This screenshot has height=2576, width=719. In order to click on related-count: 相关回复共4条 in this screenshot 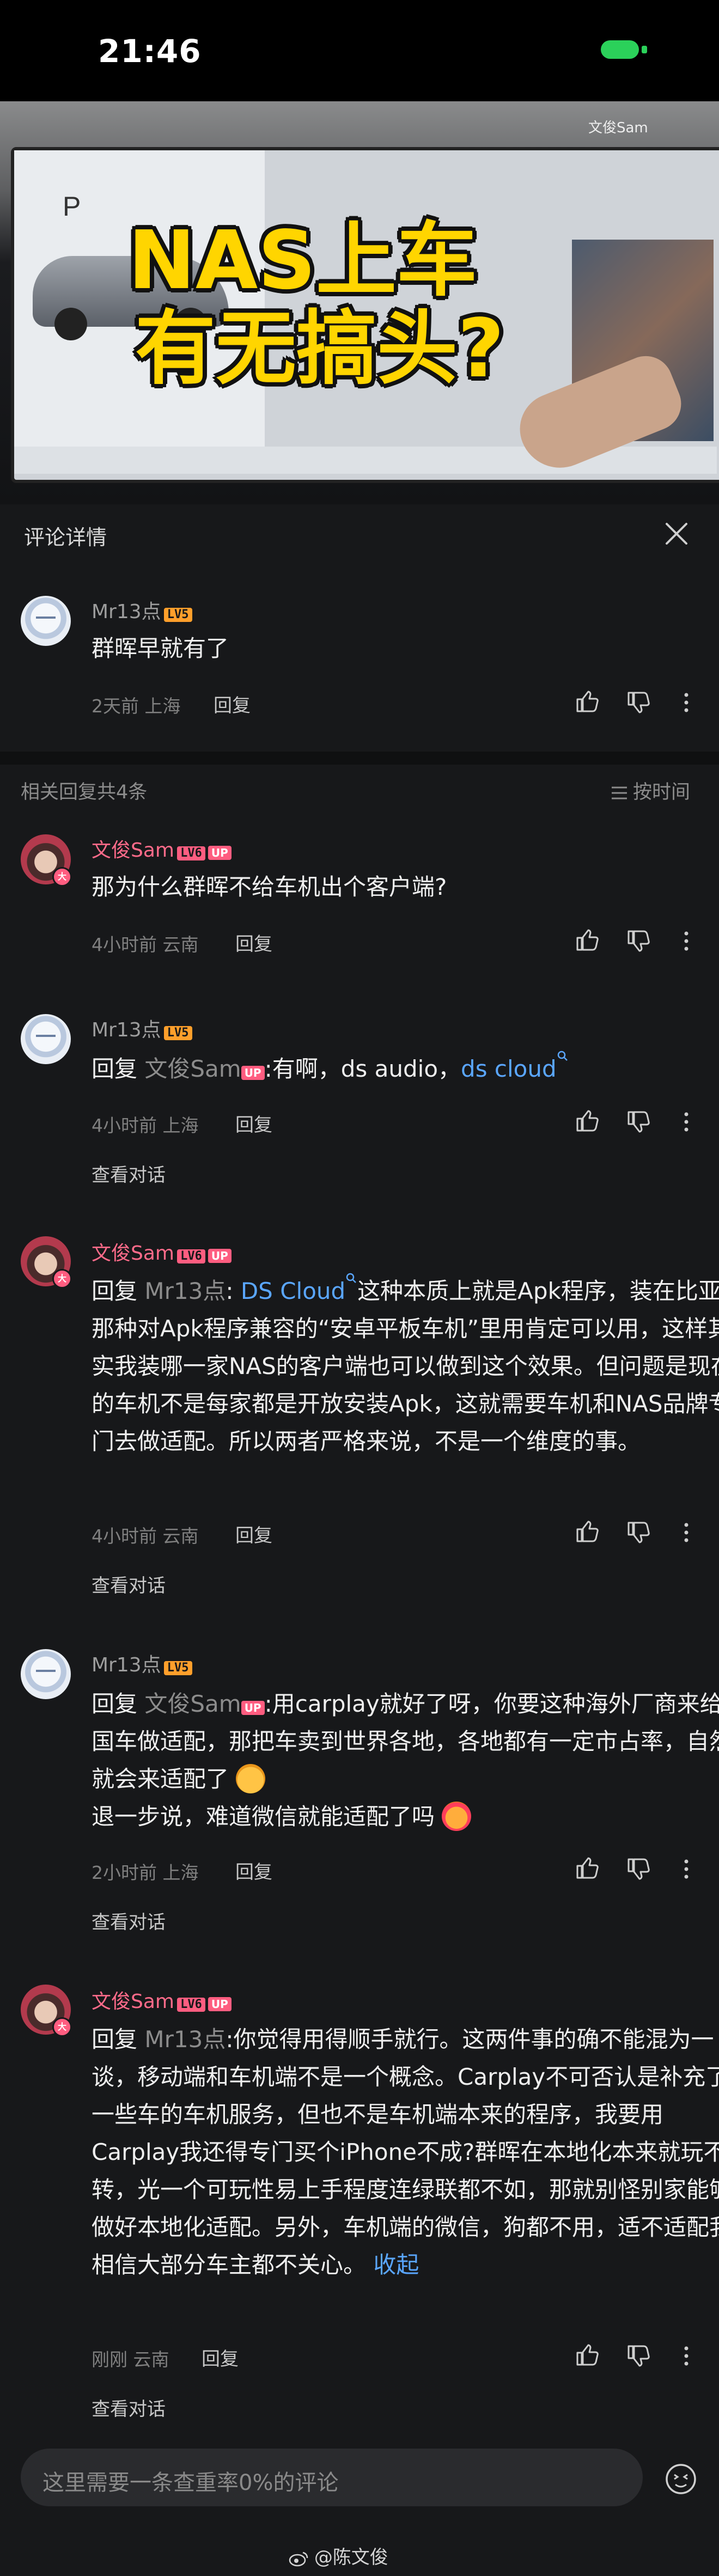, I will do `click(84, 792)`.